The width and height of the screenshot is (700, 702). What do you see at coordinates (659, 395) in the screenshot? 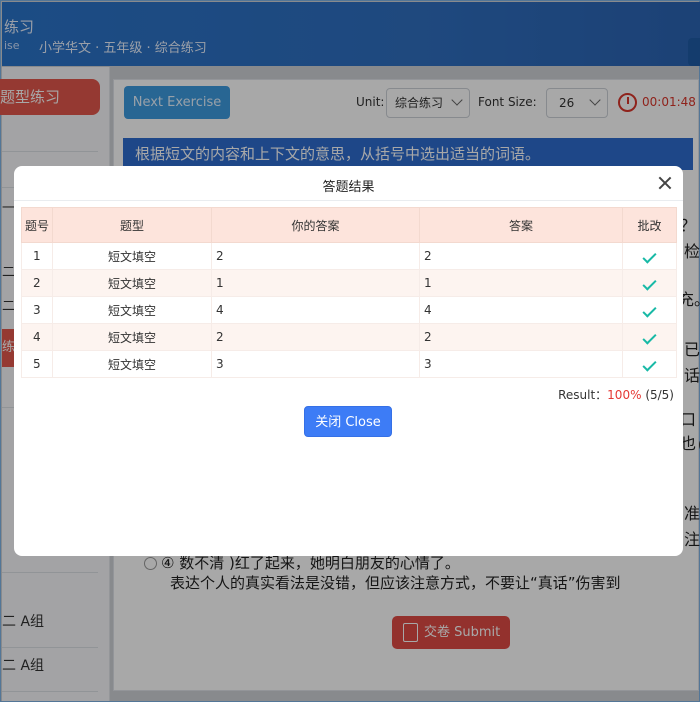
I see `result-count: (5/5)` at bounding box center [659, 395].